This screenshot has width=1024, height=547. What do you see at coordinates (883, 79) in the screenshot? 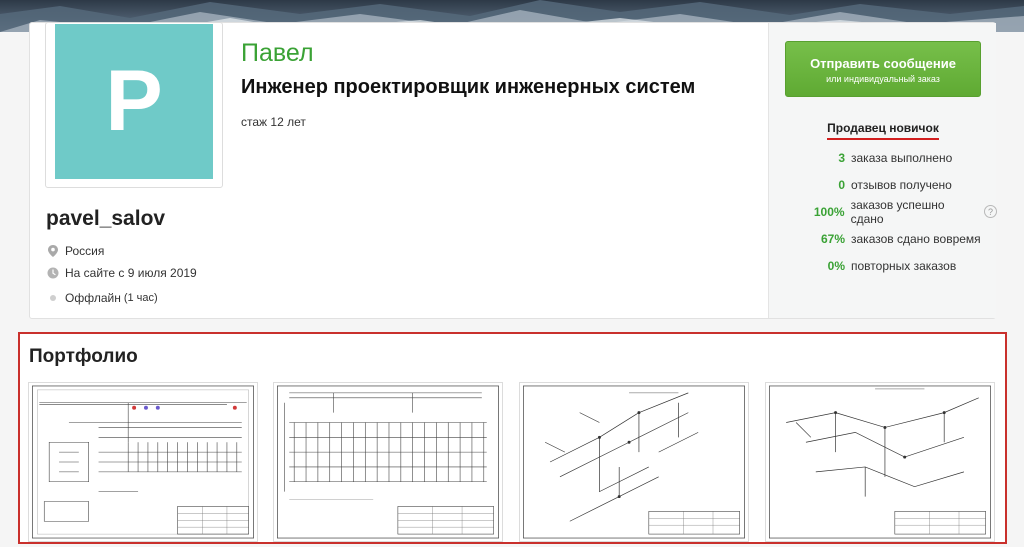
I see `send-message-sublabel: или индивидуальный заказ` at bounding box center [883, 79].